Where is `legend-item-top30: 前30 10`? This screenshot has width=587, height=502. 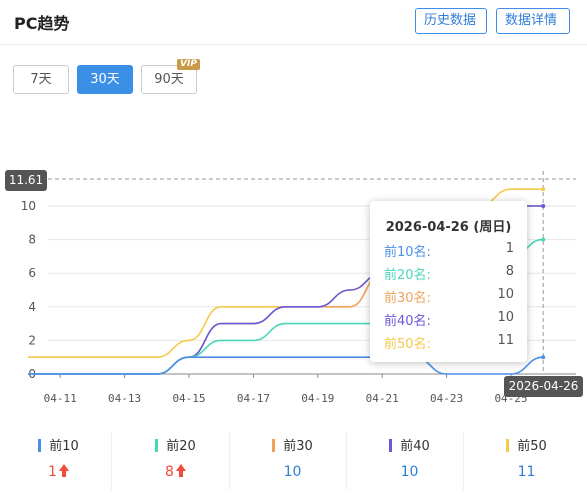 legend-item-top30: 前30 10 is located at coordinates (292, 462).